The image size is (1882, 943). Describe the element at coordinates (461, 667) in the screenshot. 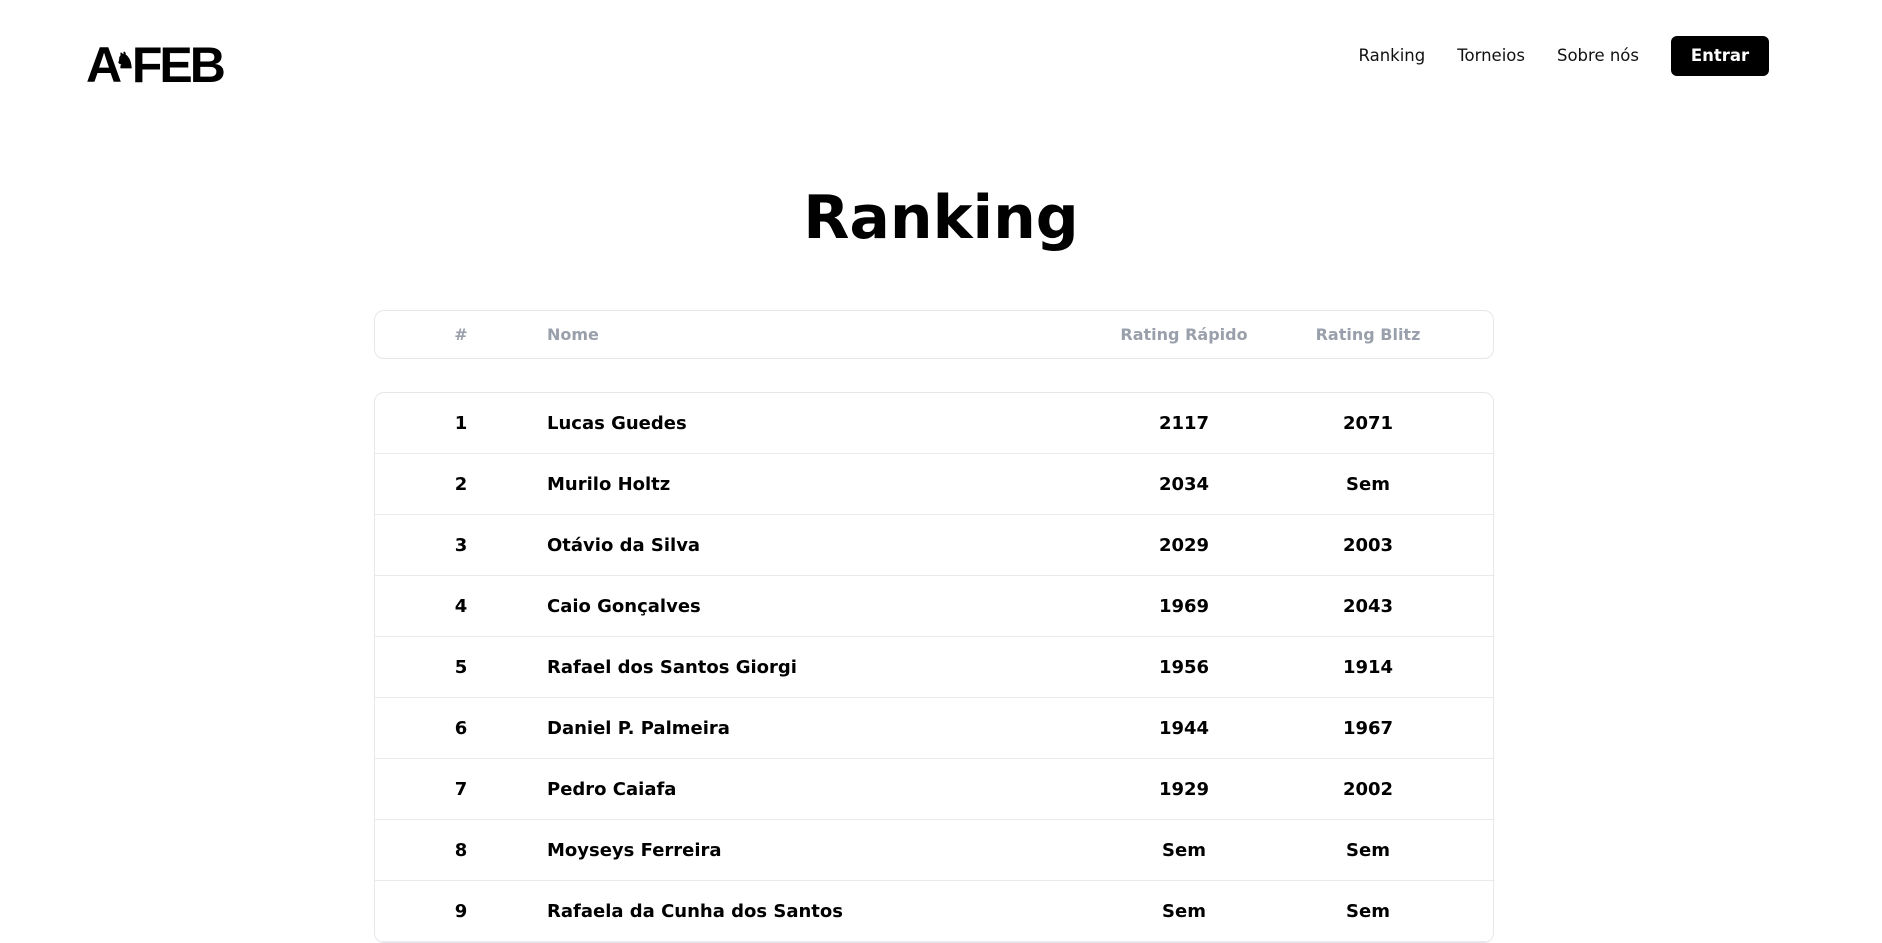

I see `cell-rank: 5` at that location.